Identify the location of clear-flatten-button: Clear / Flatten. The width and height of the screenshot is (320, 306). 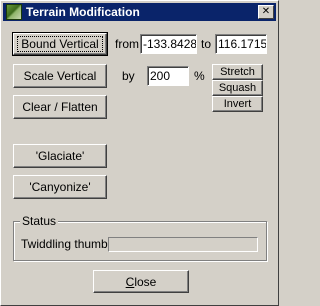
(60, 107).